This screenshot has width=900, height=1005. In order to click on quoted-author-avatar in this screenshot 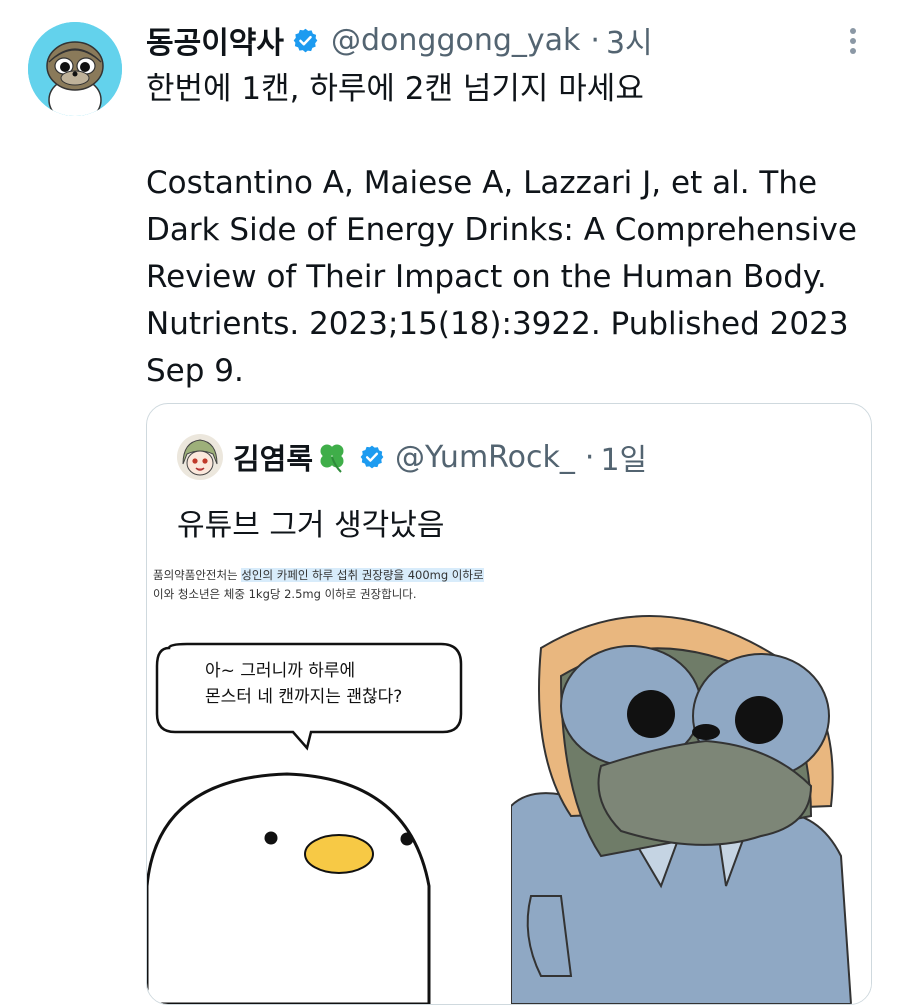, I will do `click(200, 457)`.